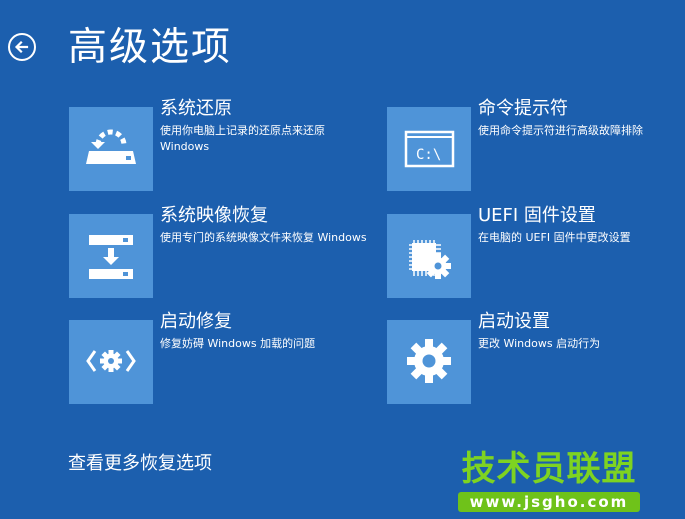 Image resolution: width=685 pixels, height=519 pixels. Describe the element at coordinates (111, 146) in the screenshot. I see `system-restore-icon` at that location.